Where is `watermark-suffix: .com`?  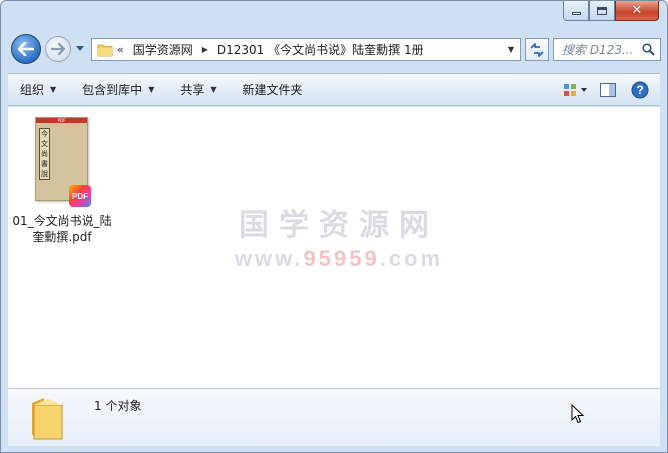 watermark-suffix: .com is located at coordinates (411, 258).